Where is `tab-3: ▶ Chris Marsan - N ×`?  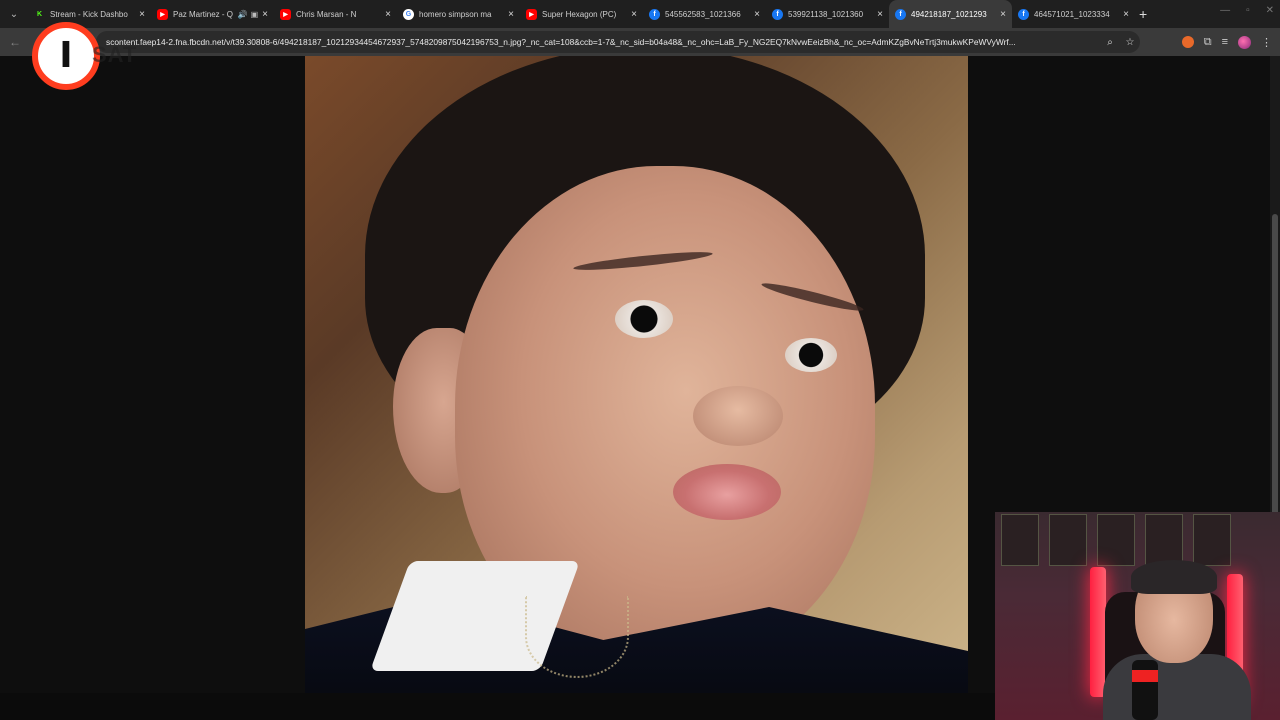
tab-3: ▶ Chris Marsan - N × is located at coordinates (335, 14).